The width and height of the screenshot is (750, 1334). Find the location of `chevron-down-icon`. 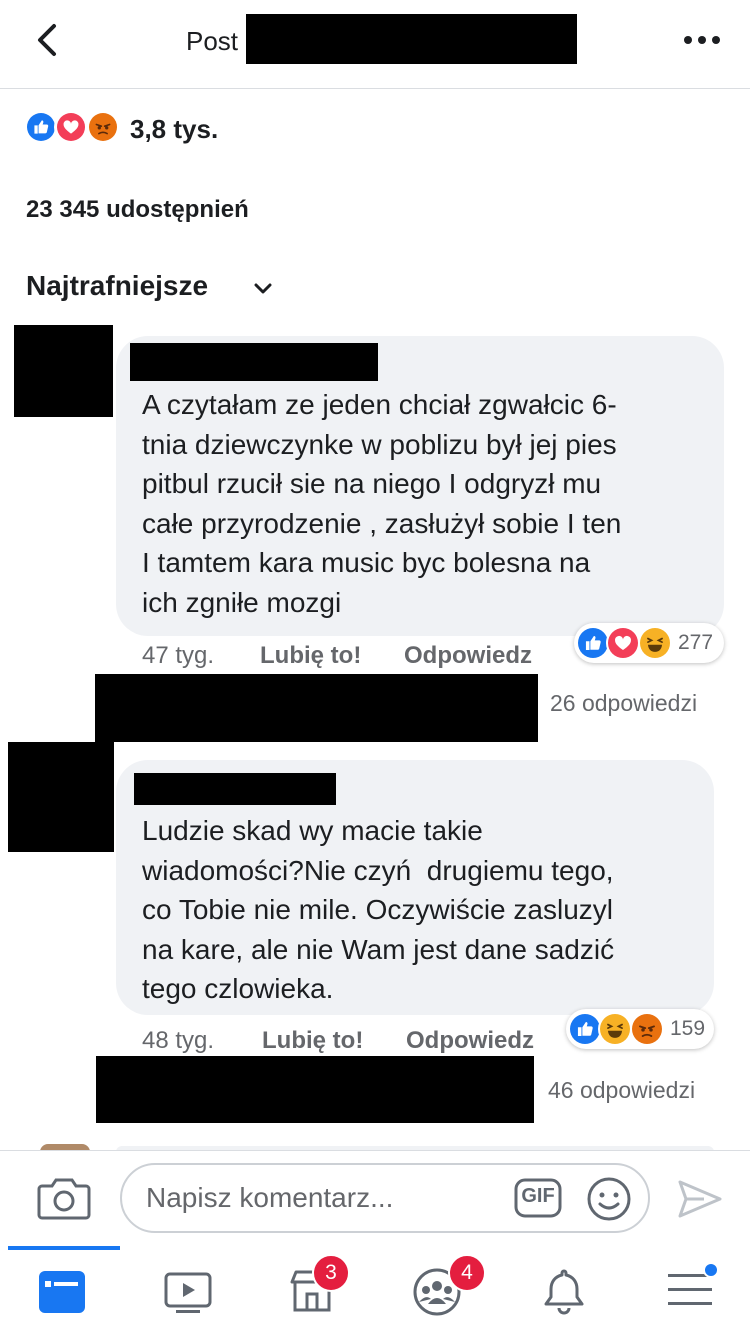

chevron-down-icon is located at coordinates (263, 288).